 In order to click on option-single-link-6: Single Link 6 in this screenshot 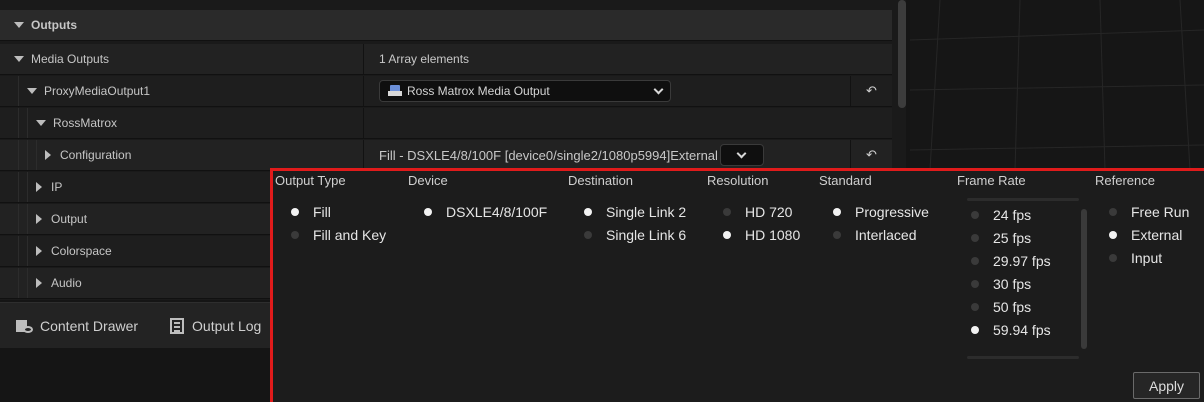, I will do `click(635, 235)`.